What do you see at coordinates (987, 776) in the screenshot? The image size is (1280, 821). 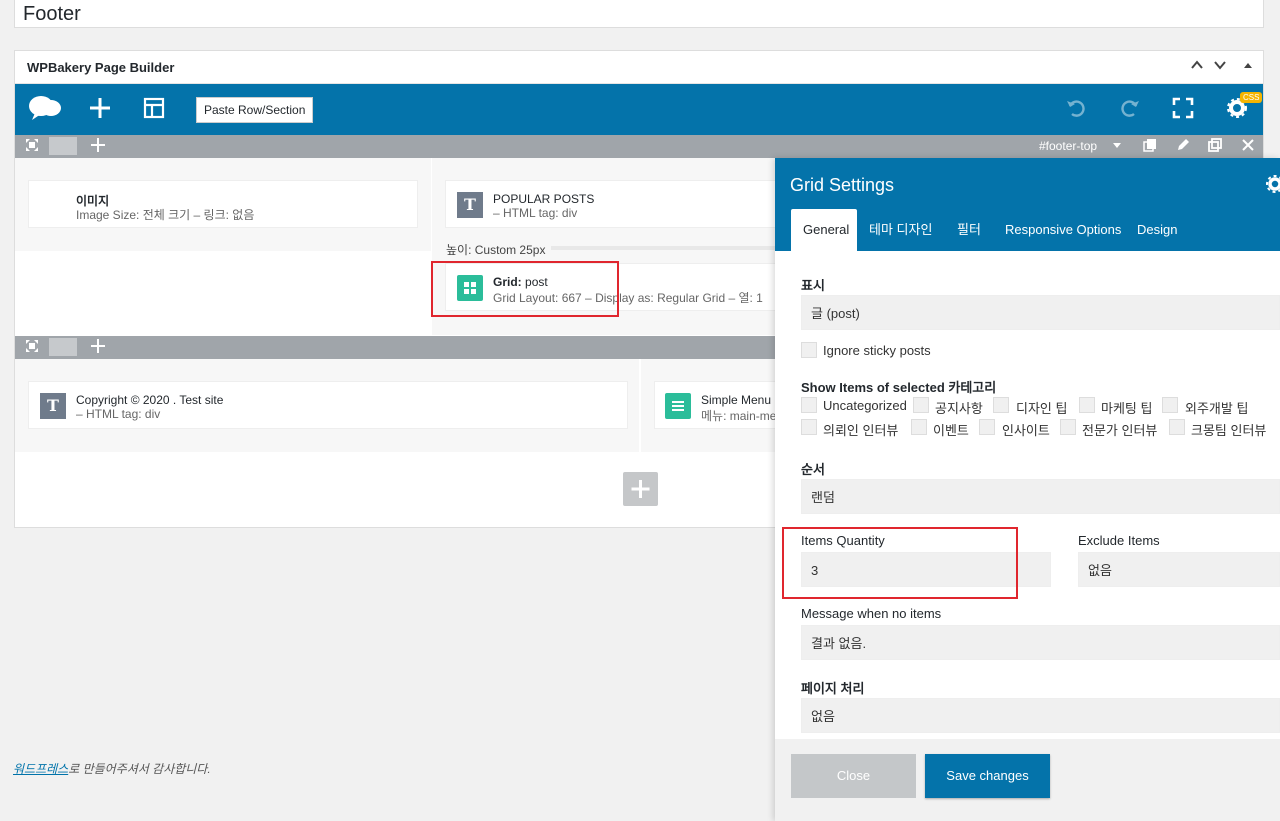 I see `save-changes-button: Save changes` at bounding box center [987, 776].